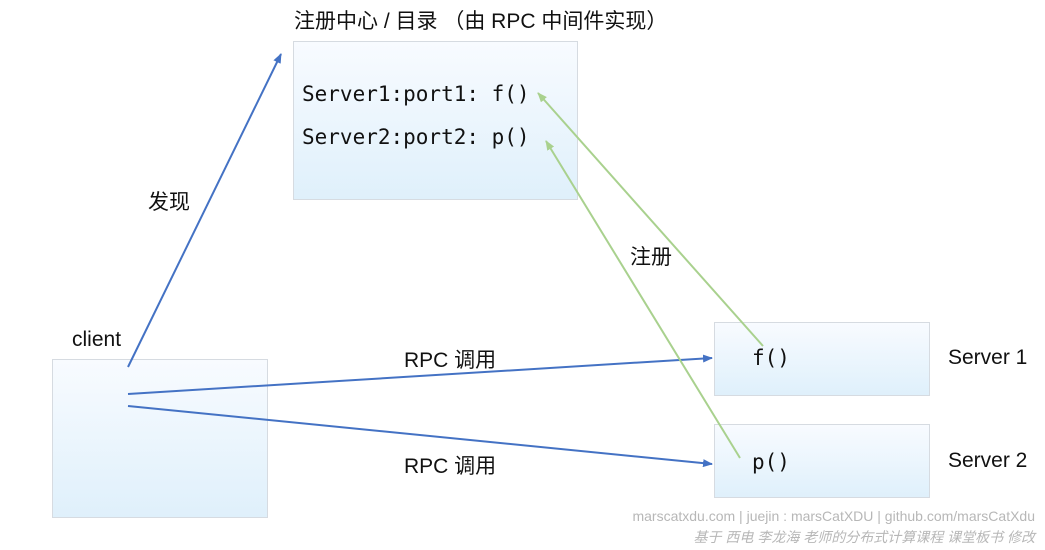 The height and width of the screenshot is (550, 1045). I want to click on register-arrow-p, so click(643, 299).